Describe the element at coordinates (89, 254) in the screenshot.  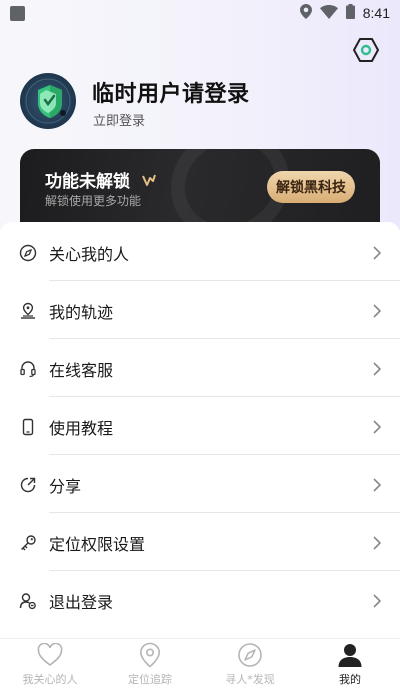
I see `menu-item-label: 关心我的人` at that location.